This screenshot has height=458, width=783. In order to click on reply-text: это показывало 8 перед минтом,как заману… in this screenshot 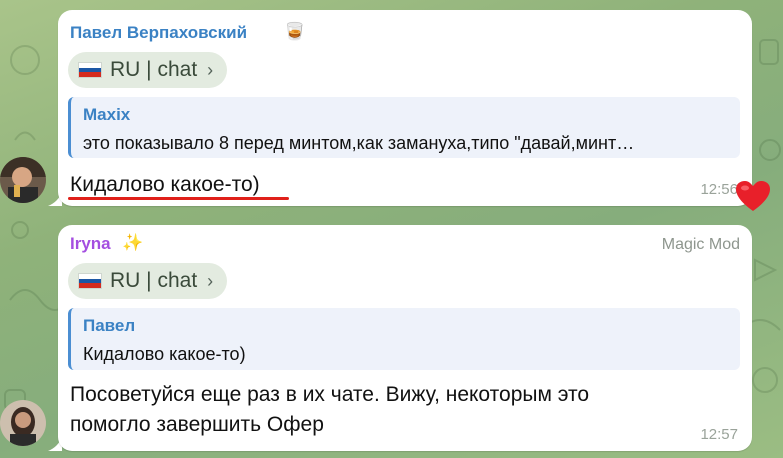, I will do `click(359, 143)`.